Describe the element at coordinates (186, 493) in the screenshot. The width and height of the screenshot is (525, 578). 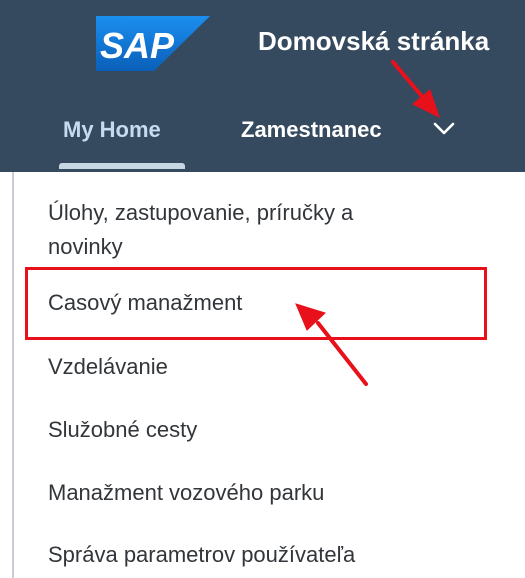
I see `menu-item-manazment-vozoveho-parku: Manažment vozového parku` at that location.